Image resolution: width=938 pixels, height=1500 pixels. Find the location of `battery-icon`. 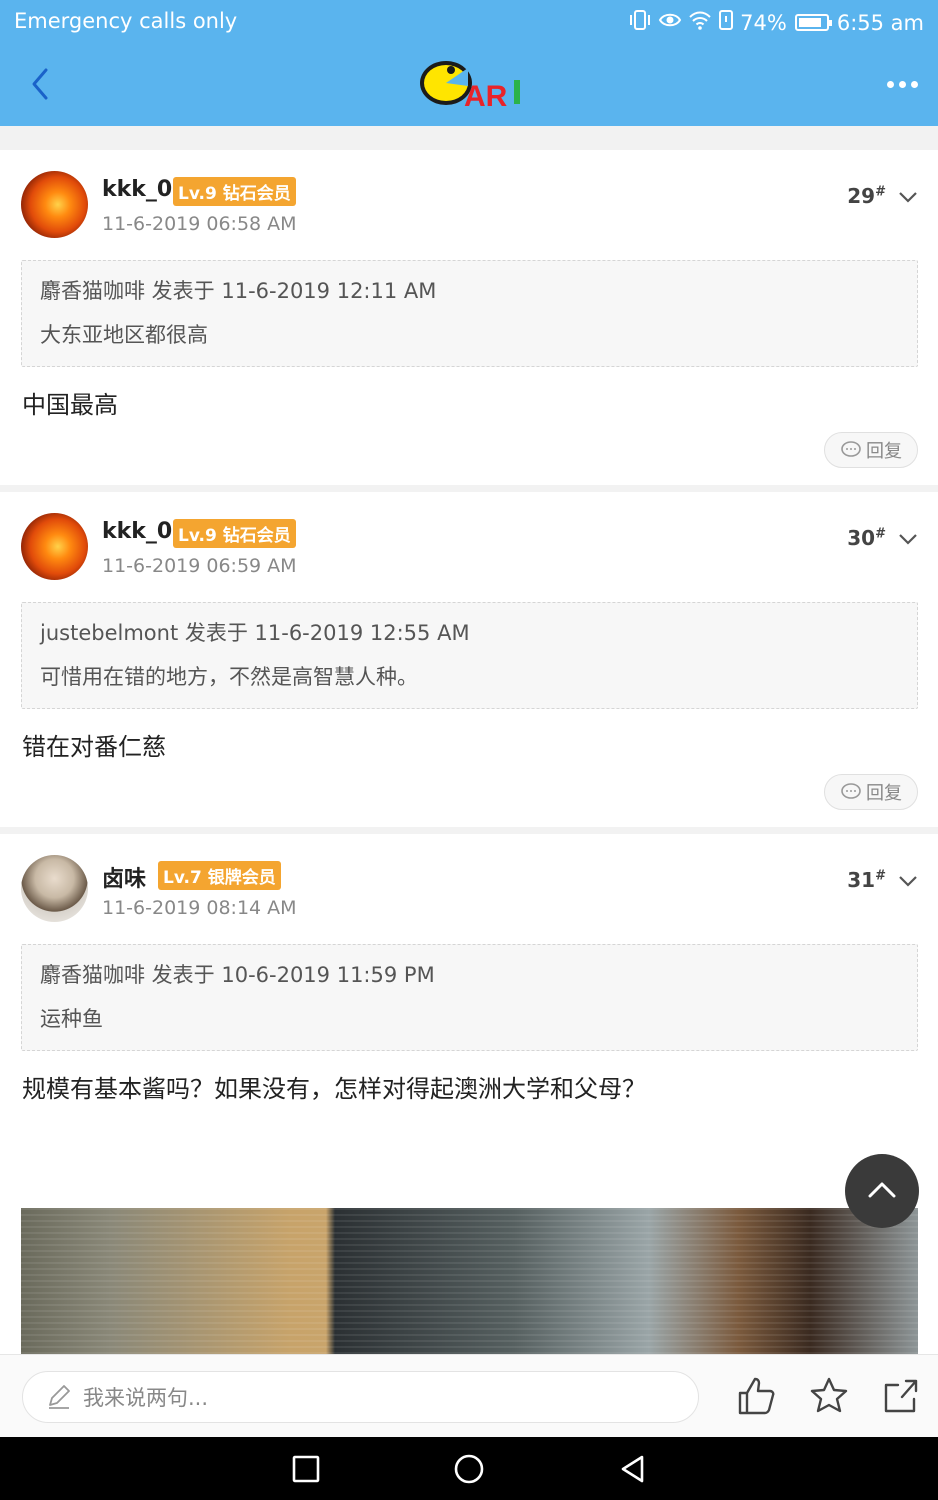

battery-icon is located at coordinates (813, 22).